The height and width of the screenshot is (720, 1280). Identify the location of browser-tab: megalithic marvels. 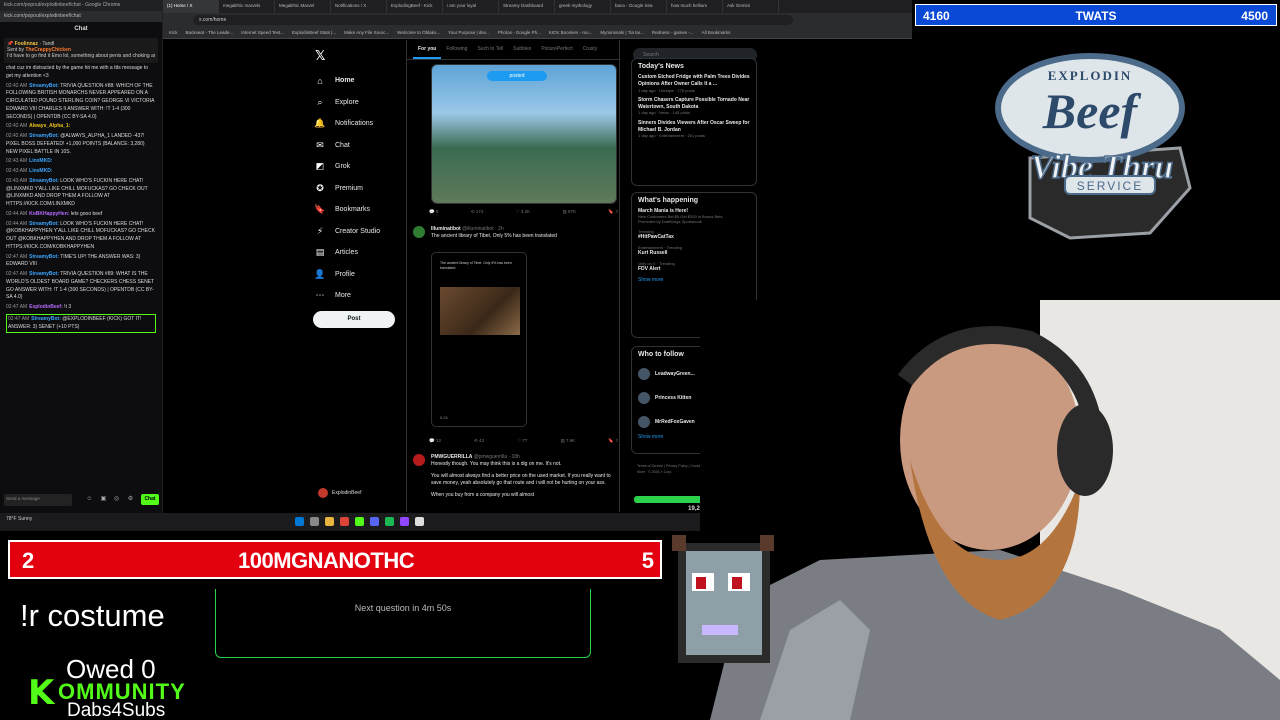
(247, 6).